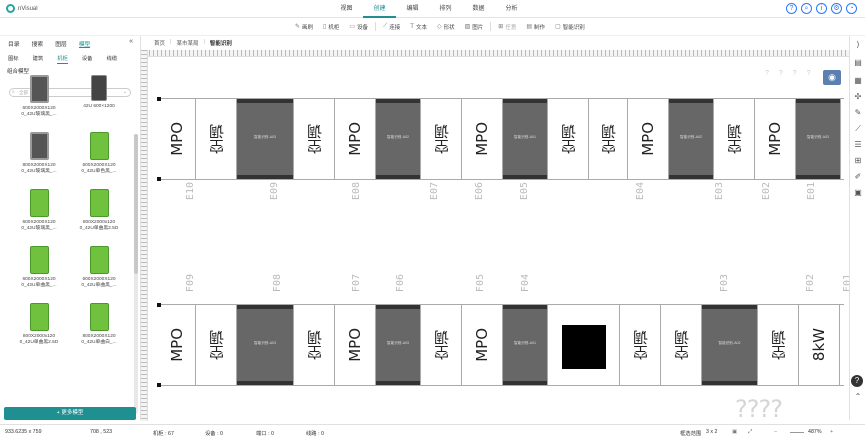 The width and height of the screenshot is (865, 438). I want to click on top-menu-item: 编辑, so click(412, 9).